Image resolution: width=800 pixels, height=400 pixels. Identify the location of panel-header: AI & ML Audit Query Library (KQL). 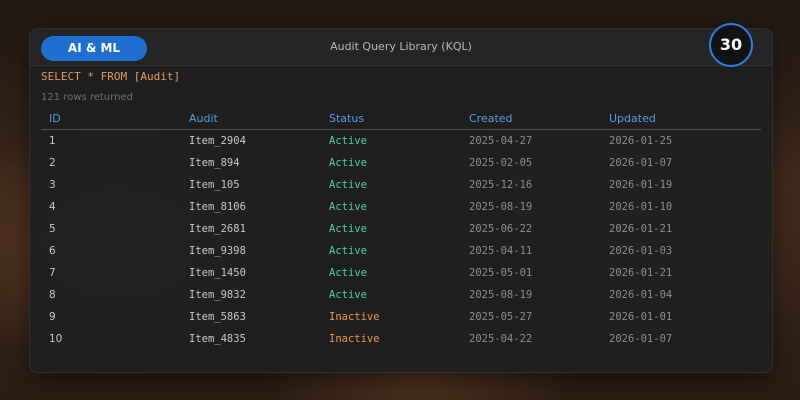
(401, 47).